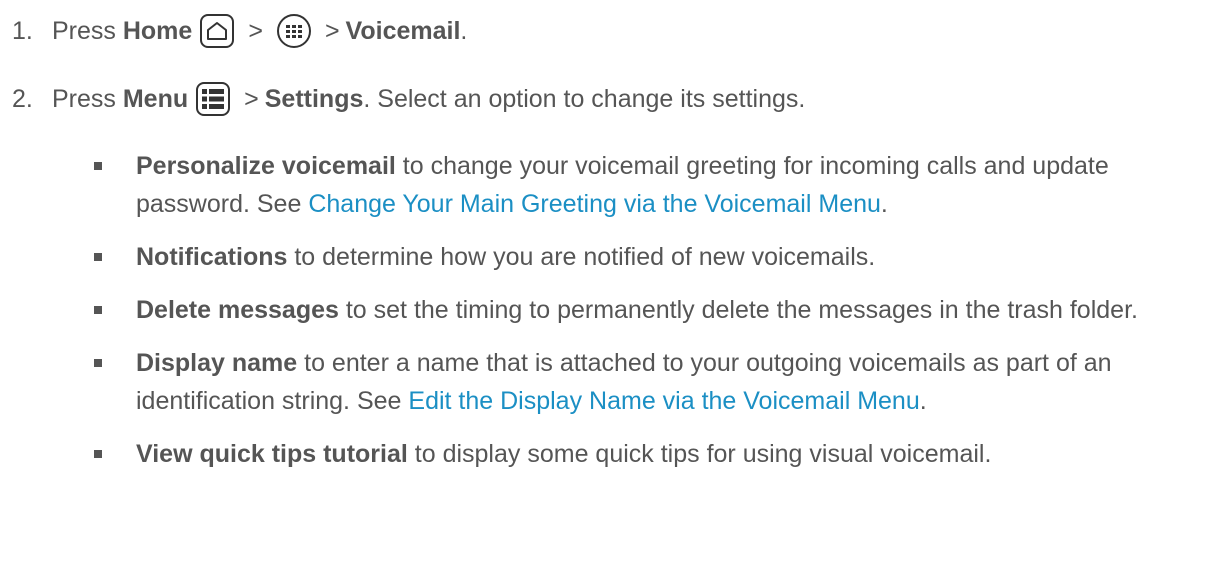 This screenshot has height=573, width=1220. What do you see at coordinates (237, 310) in the screenshot?
I see `option-term: Delete messages` at bounding box center [237, 310].